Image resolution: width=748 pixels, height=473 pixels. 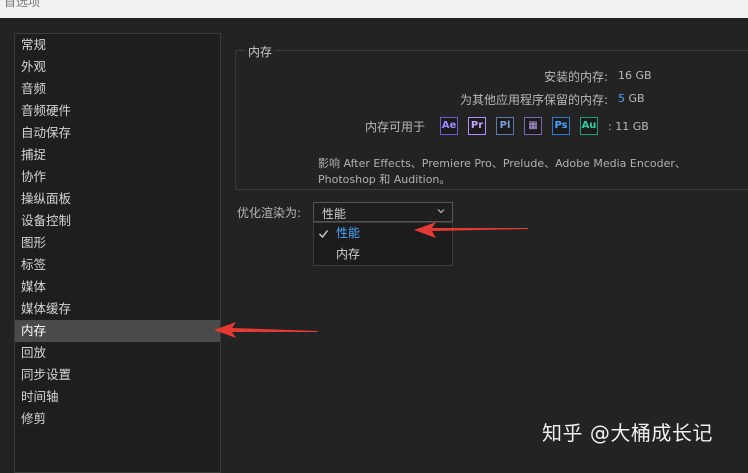 I want to click on photoshop-icon: Ps, so click(x=561, y=126).